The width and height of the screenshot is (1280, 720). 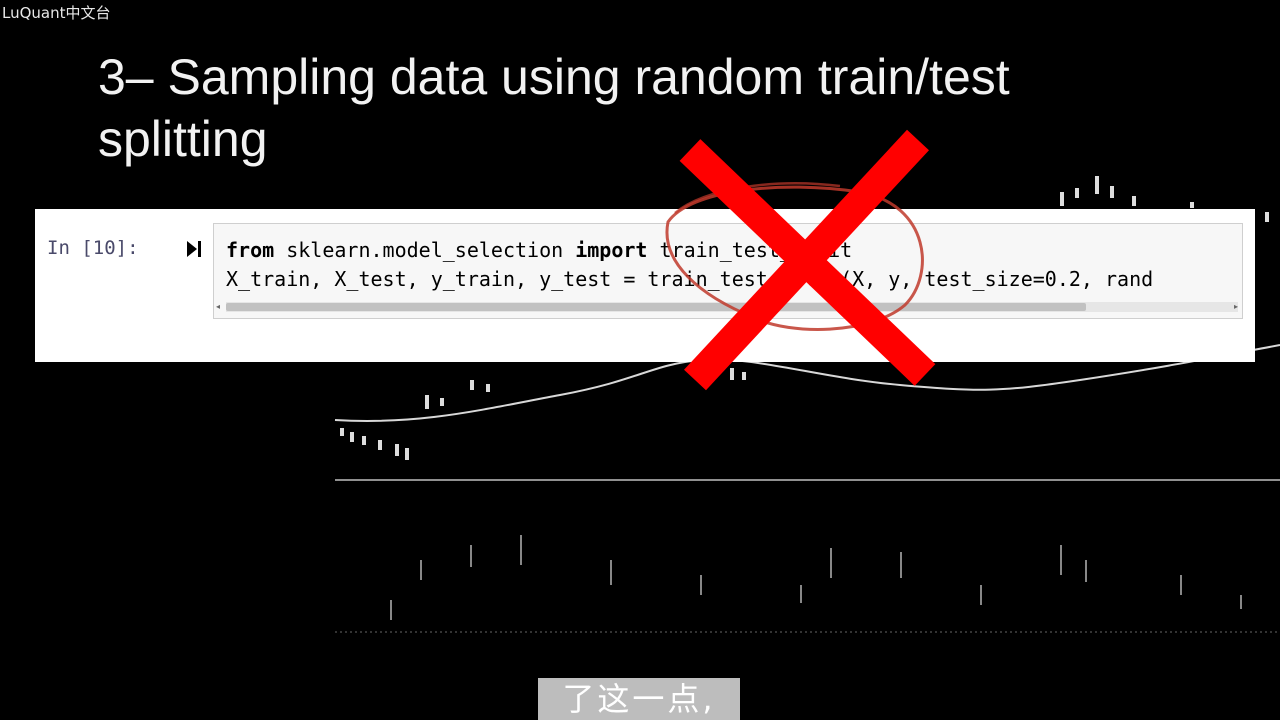 I want to click on scroll-left-arrow-icon: ◂, so click(x=219, y=307).